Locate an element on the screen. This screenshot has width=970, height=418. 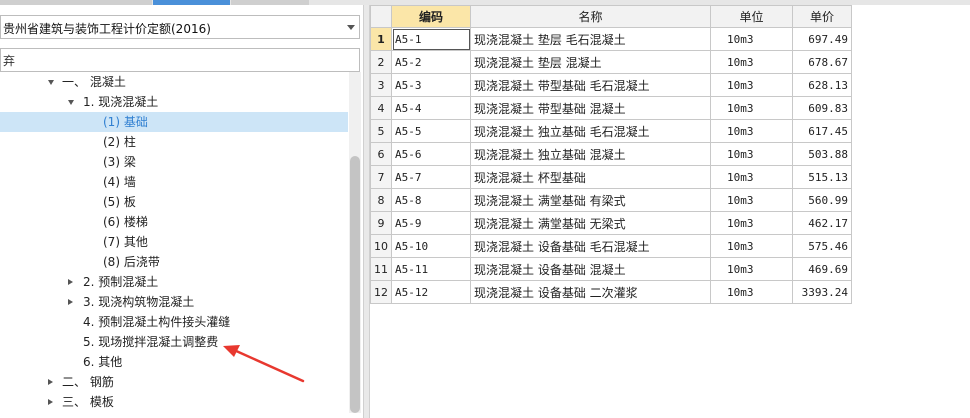
cell-code: A5-2 is located at coordinates (431, 62).